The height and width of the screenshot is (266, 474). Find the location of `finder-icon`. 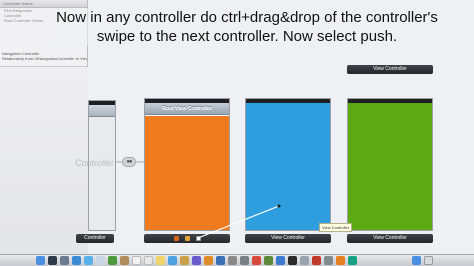

finder-icon is located at coordinates (40, 260).